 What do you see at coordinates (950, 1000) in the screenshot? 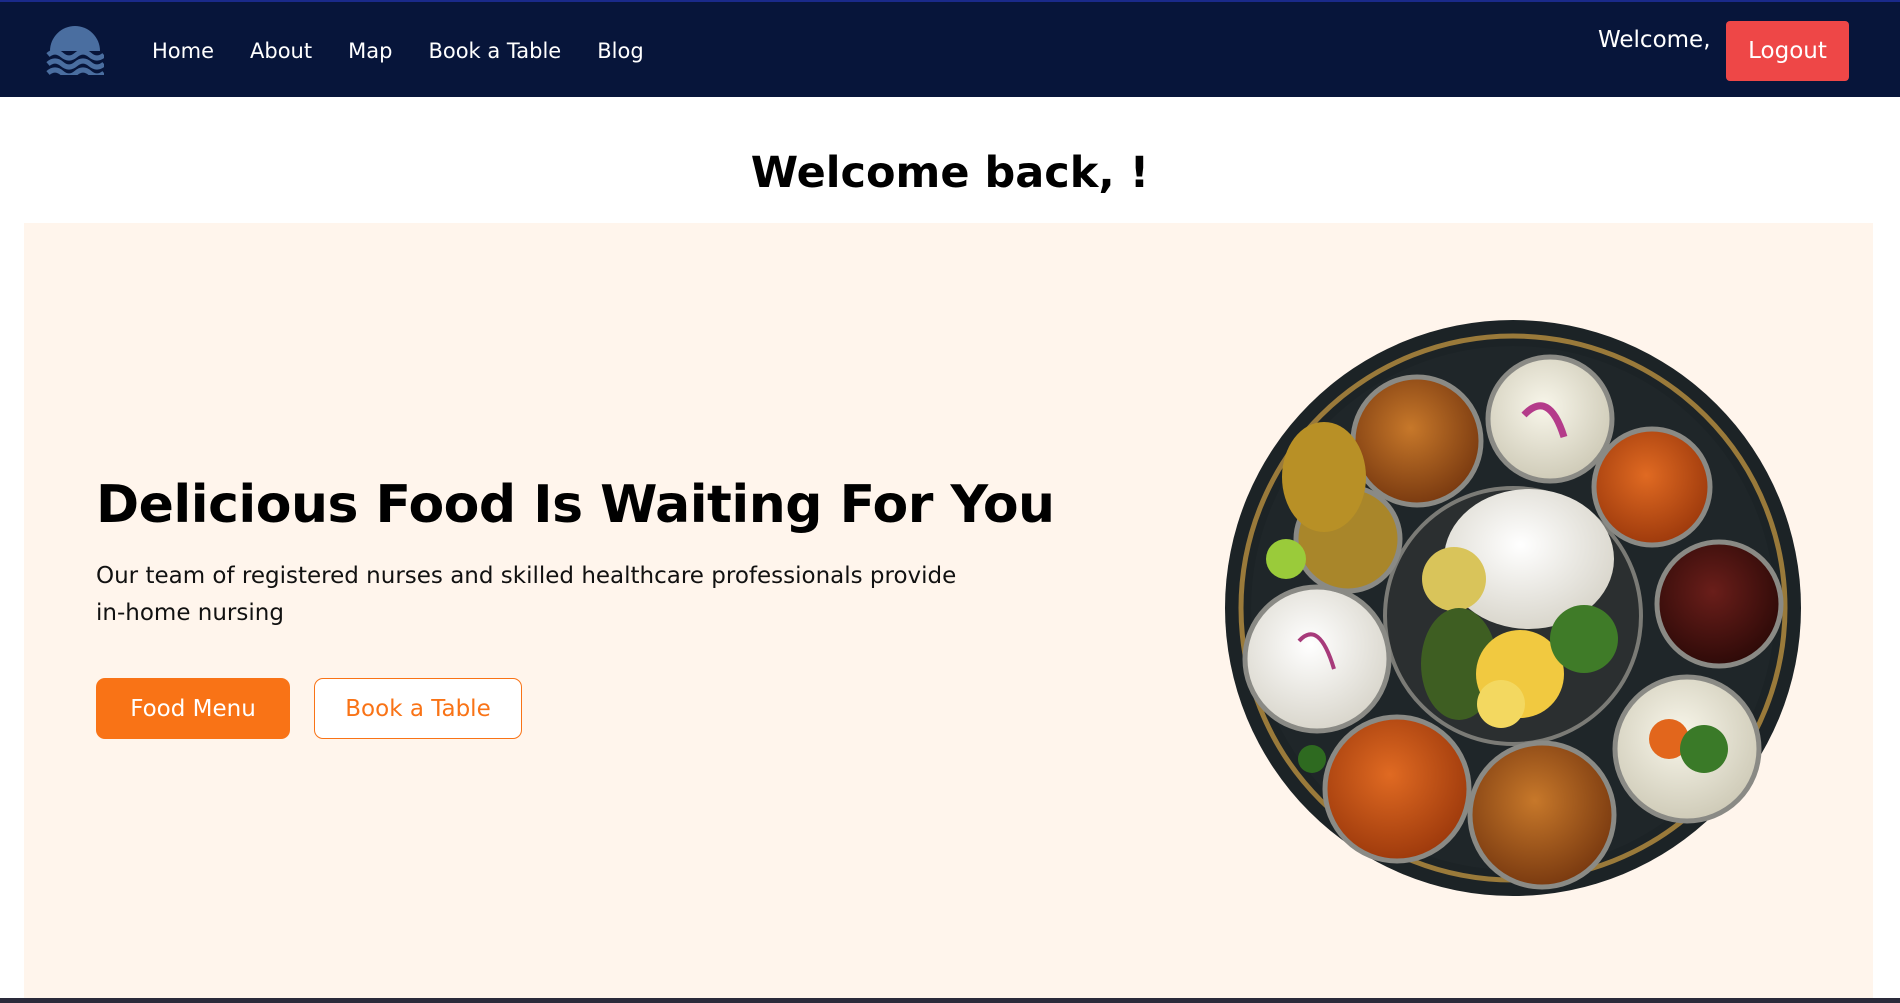
I see `window-bottom-edge` at bounding box center [950, 1000].